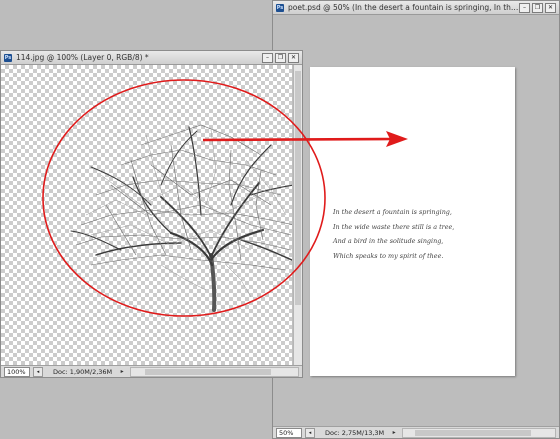  I want to click on poem-line: Which speaks to my spirit of thee., so click(388, 255).